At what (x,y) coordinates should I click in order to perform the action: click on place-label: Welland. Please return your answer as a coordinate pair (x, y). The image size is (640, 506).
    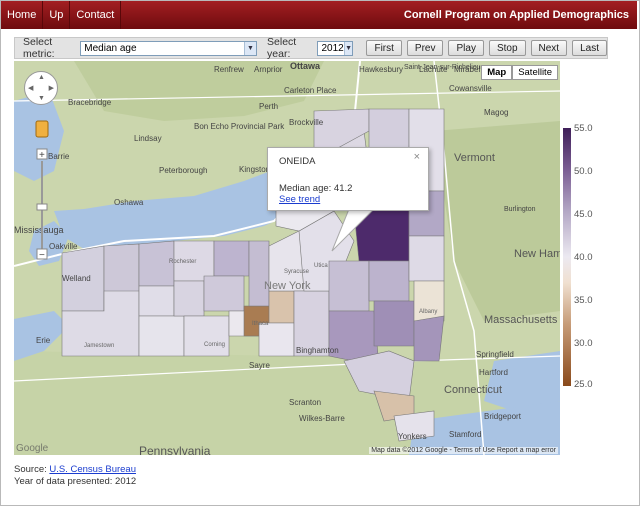
    Looking at the image, I should click on (76, 278).